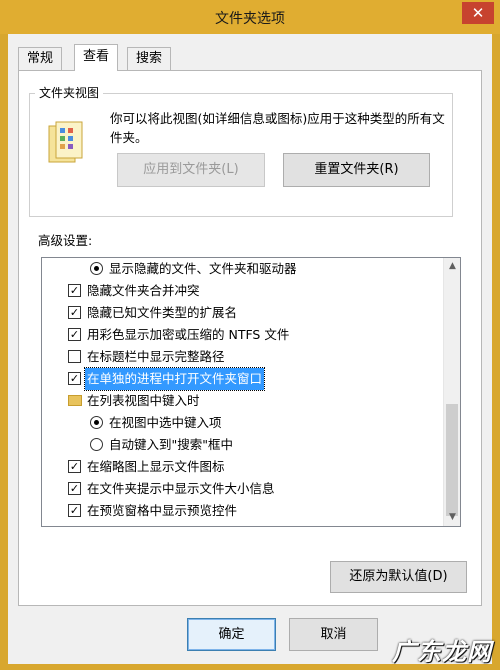  What do you see at coordinates (75, 400) in the screenshot?
I see `folder-icon` at bounding box center [75, 400].